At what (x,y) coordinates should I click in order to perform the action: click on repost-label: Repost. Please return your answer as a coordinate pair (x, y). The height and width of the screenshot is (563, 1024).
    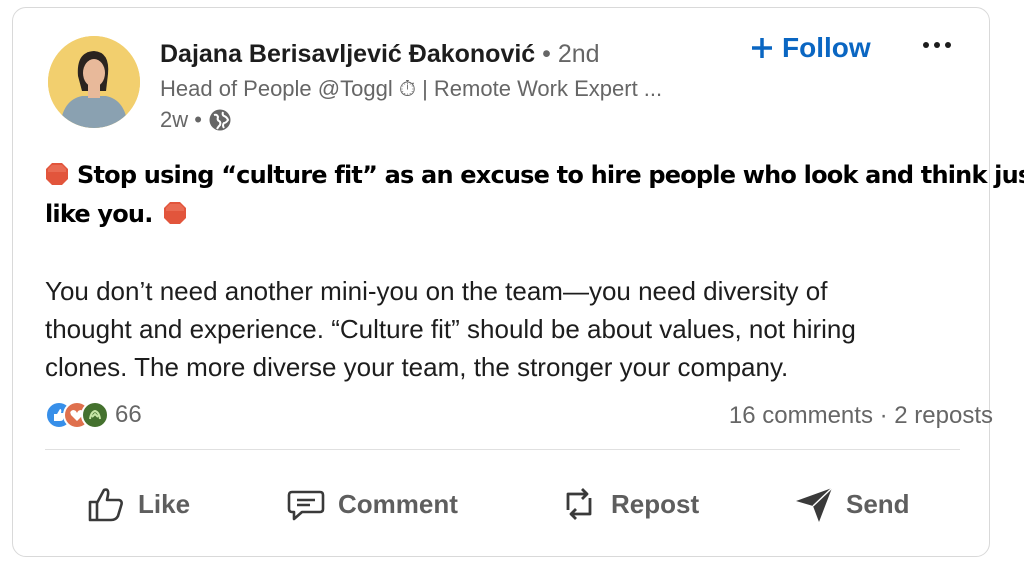
    Looking at the image, I should click on (655, 503).